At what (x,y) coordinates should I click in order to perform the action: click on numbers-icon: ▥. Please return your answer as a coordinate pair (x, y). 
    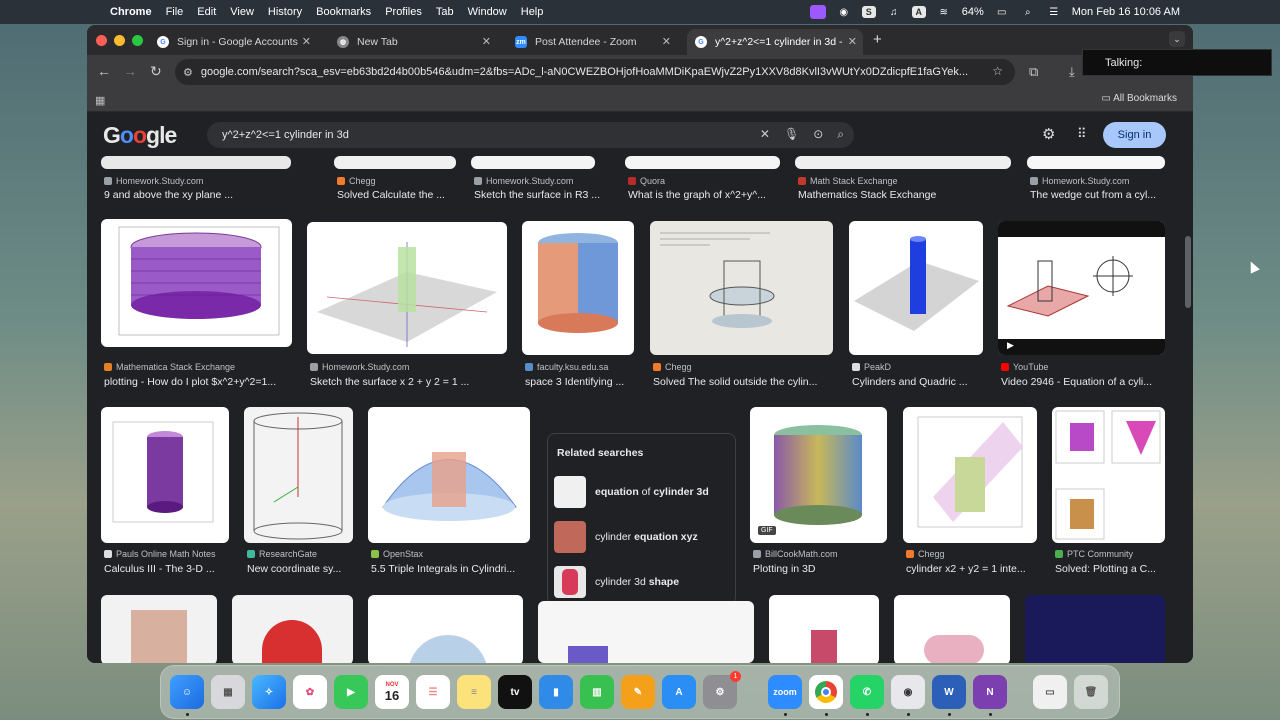
    Looking at the image, I should click on (597, 692).